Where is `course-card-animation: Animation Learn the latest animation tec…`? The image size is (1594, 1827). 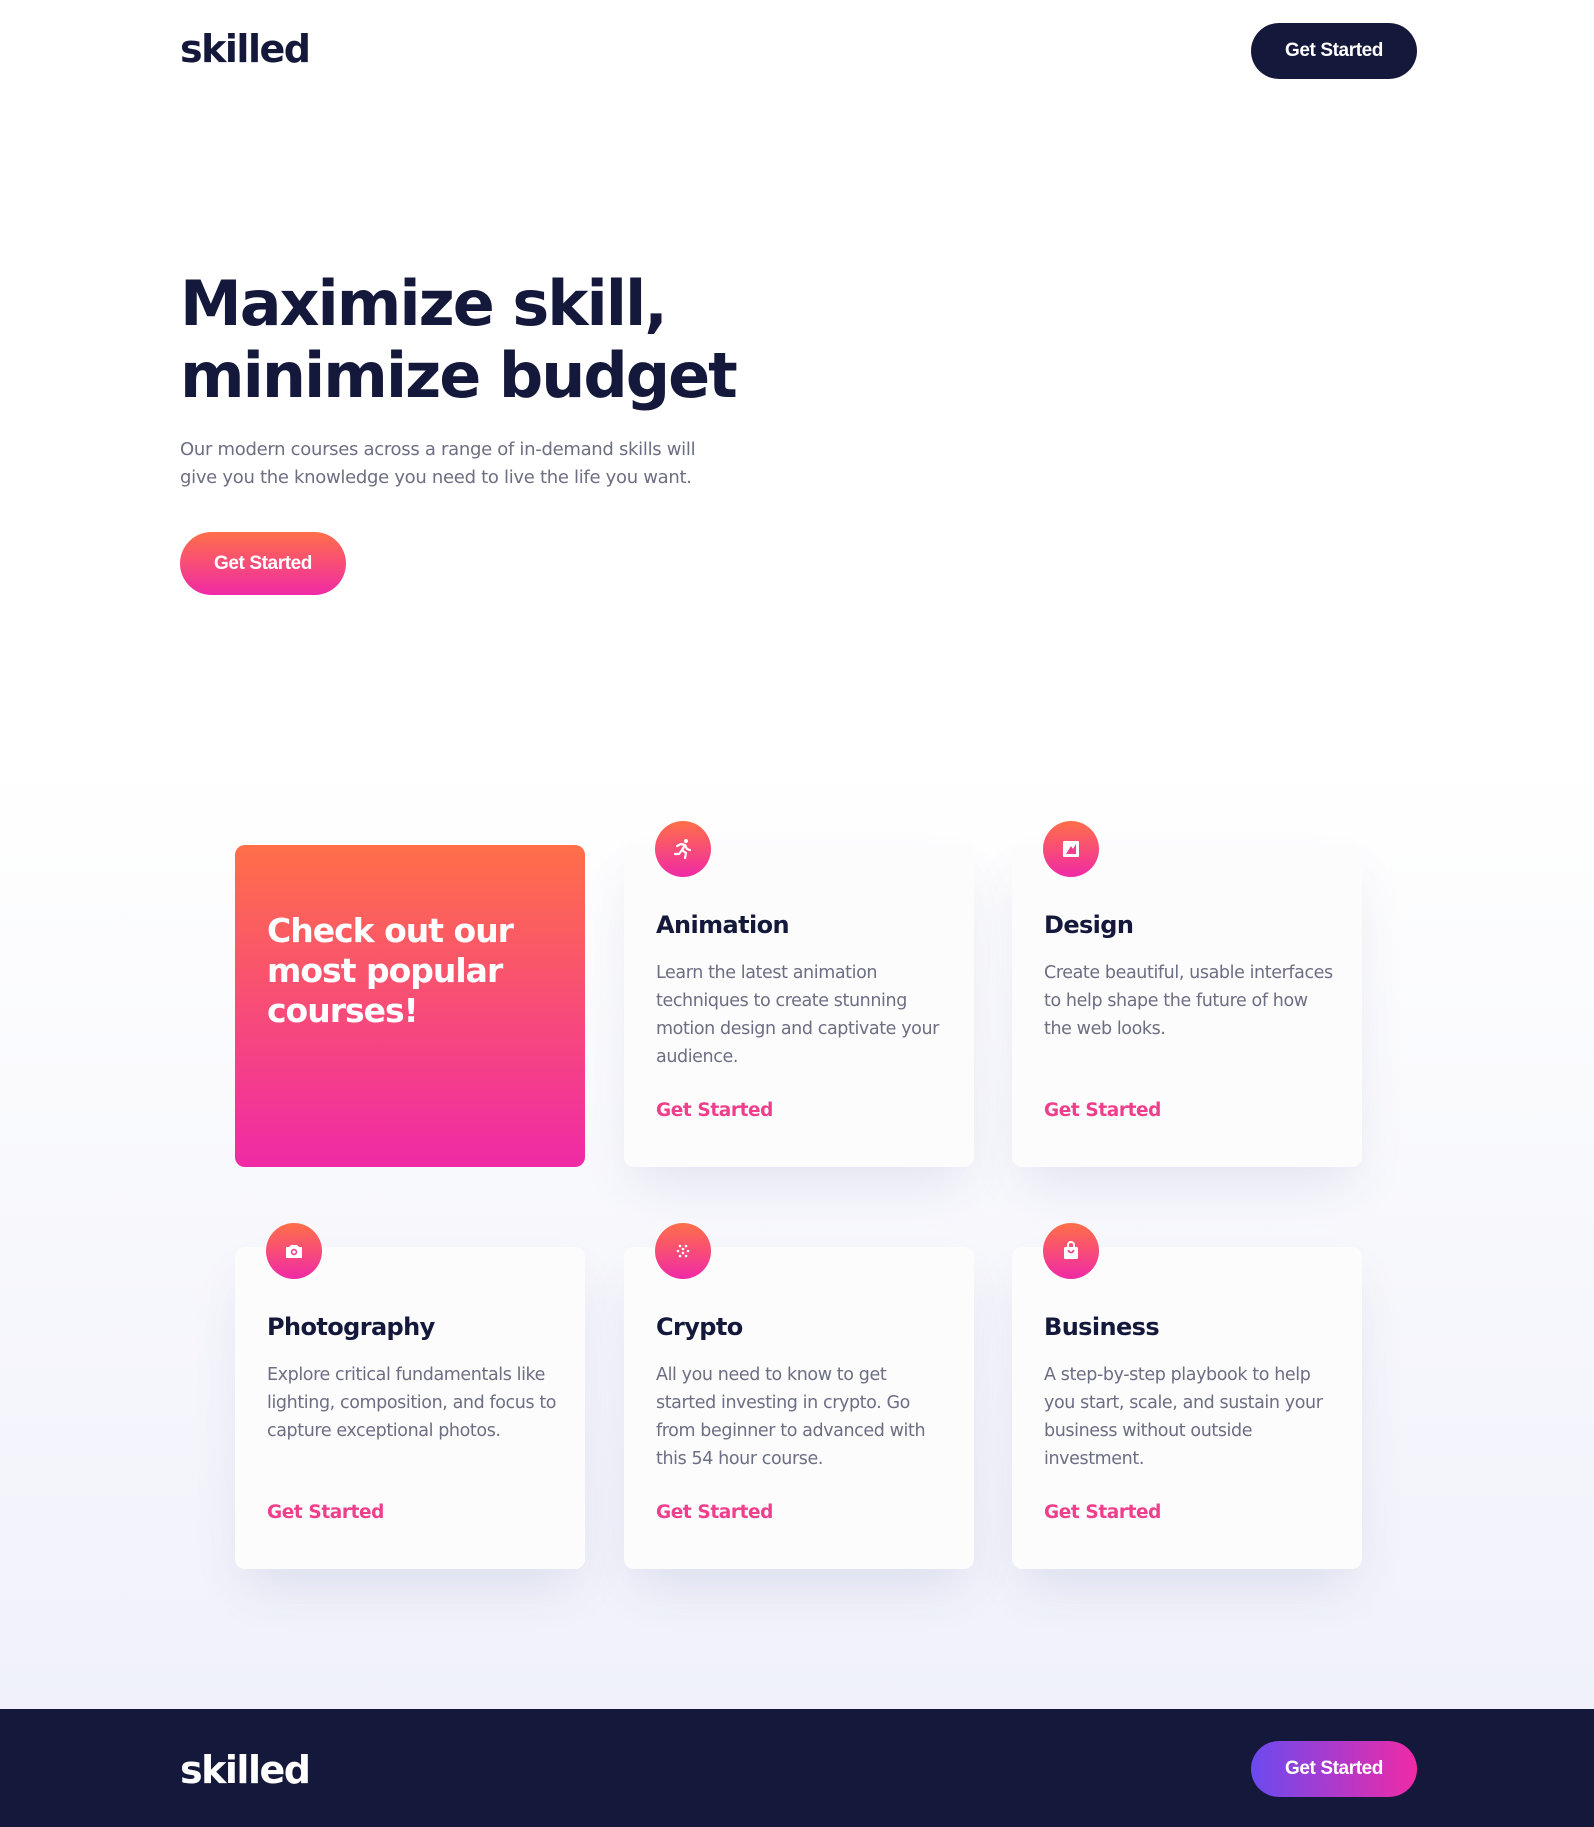 course-card-animation: Animation Learn the latest animation tec… is located at coordinates (799, 994).